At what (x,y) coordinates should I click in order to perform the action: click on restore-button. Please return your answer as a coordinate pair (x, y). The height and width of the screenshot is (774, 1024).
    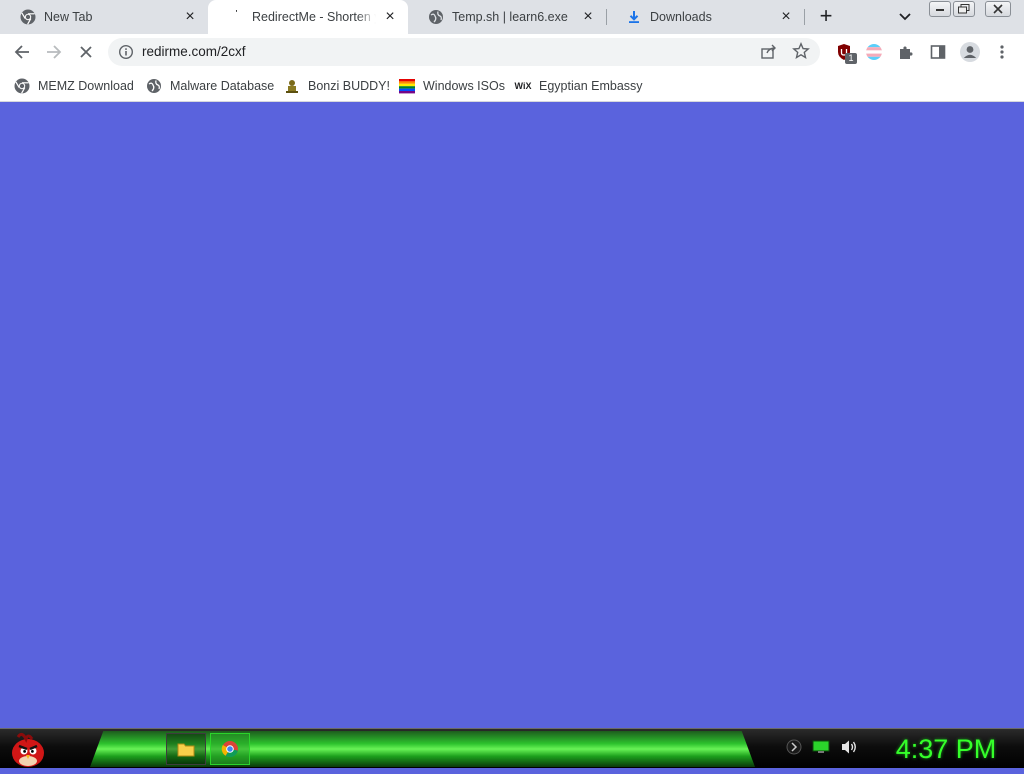
    Looking at the image, I should click on (964, 9).